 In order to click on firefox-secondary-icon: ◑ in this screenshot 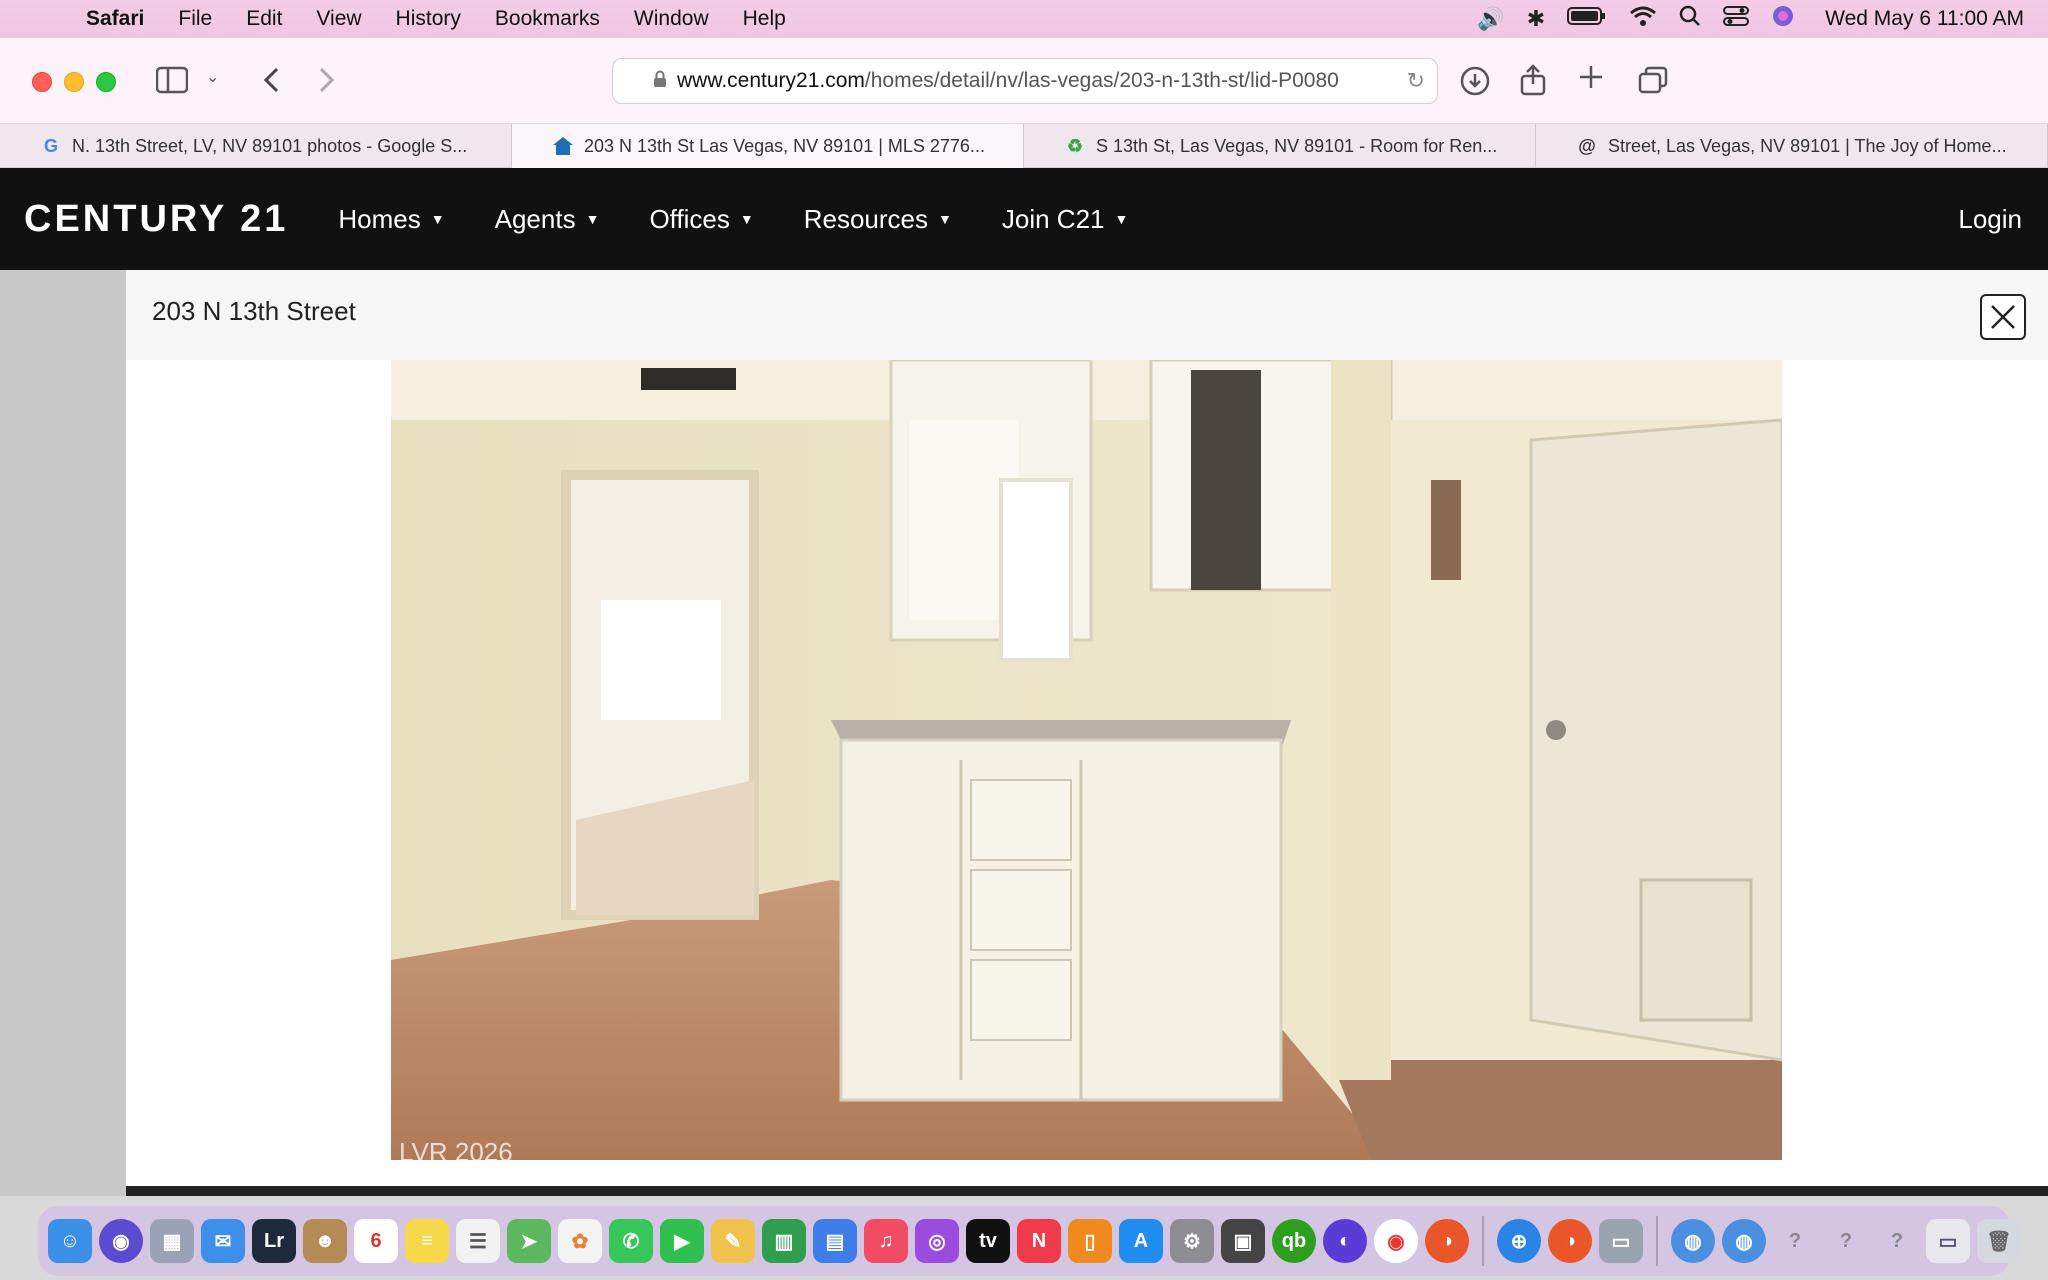, I will do `click(1570, 1241)`.